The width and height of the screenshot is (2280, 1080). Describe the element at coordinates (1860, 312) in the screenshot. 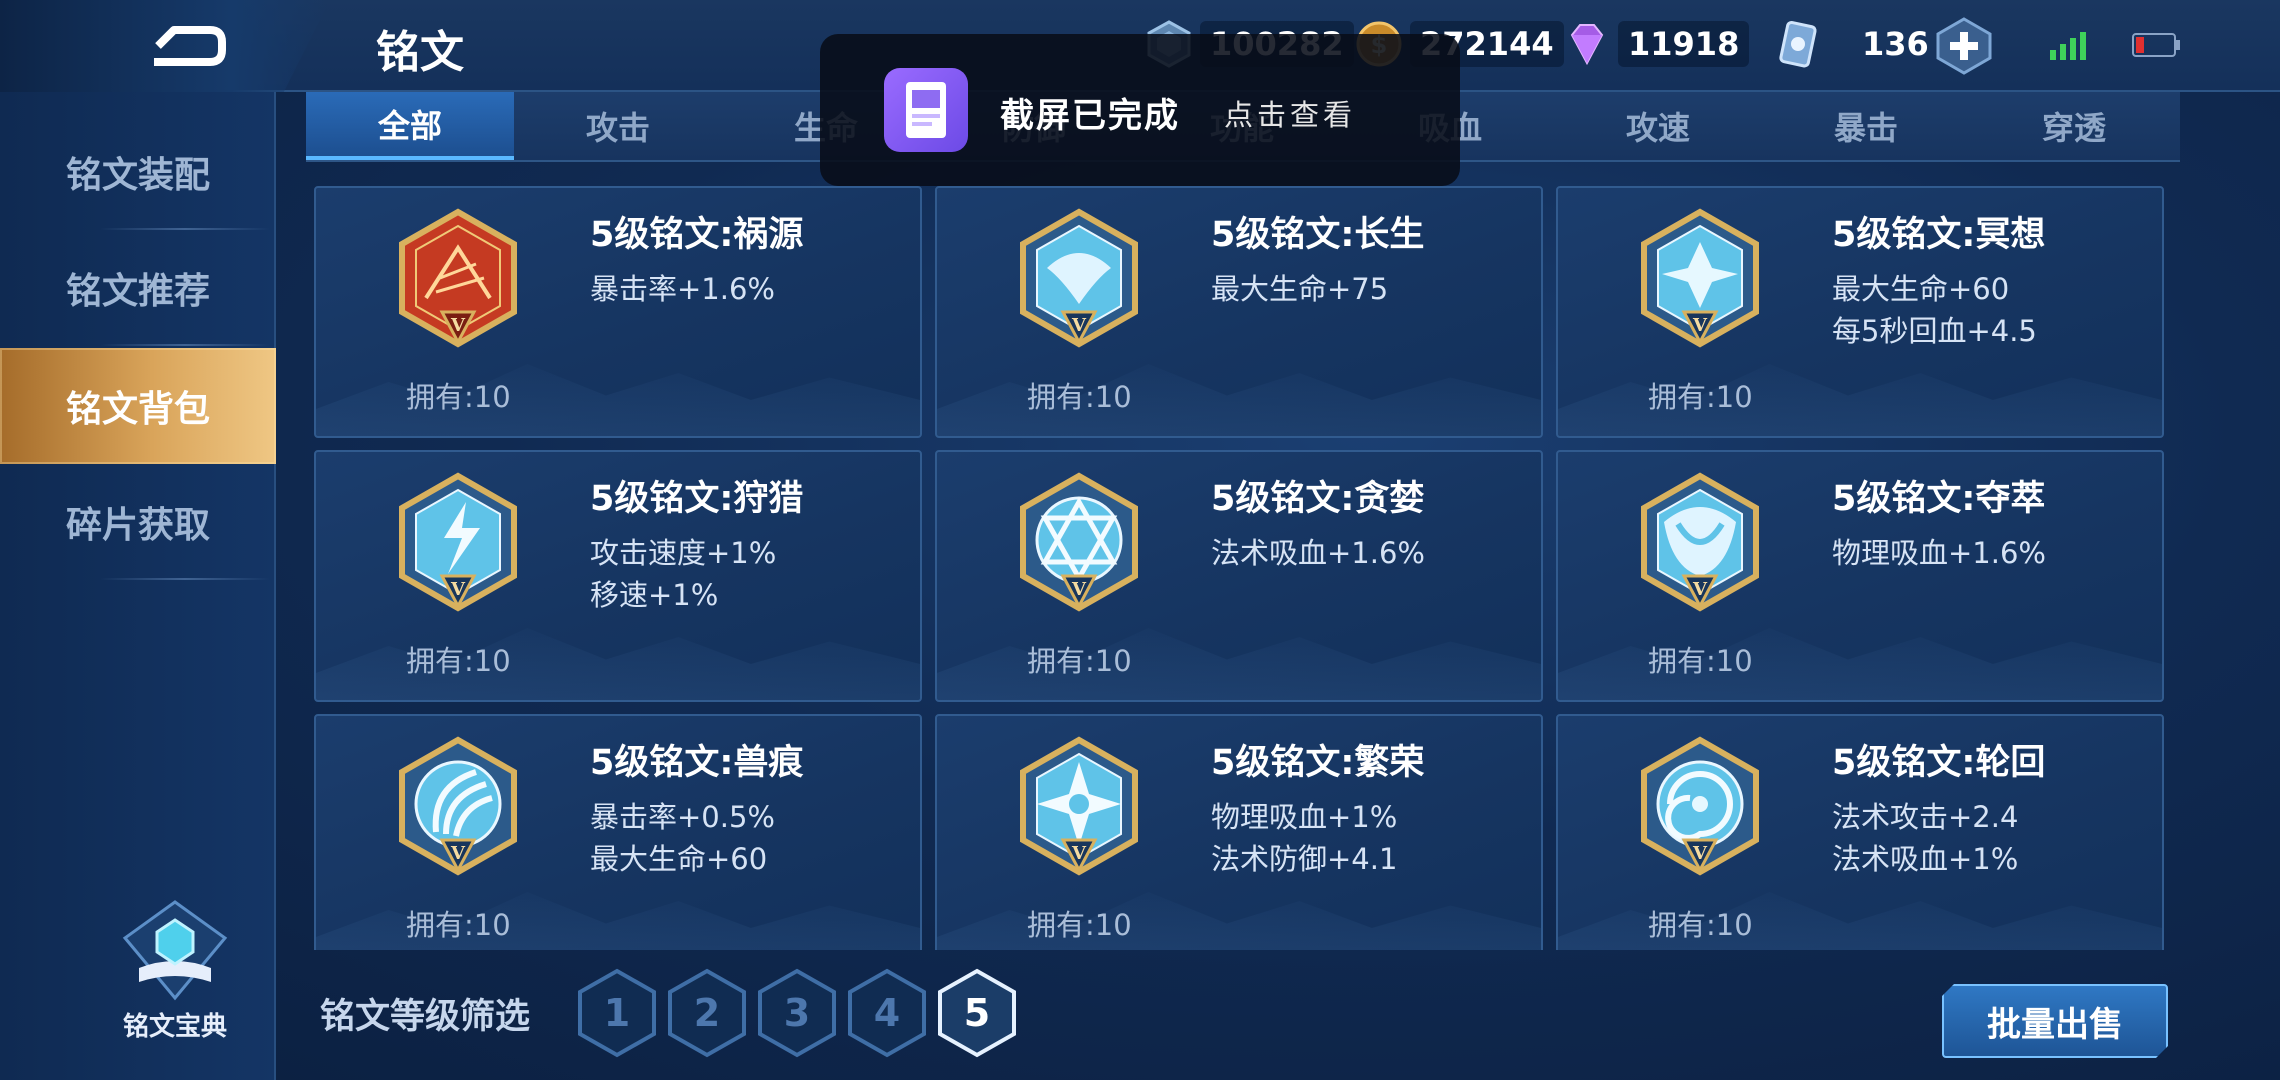

I see `rune-card: V 5级铭文:冥想 最大生命+60 每5秒回血+4.5 拥有:10` at that location.